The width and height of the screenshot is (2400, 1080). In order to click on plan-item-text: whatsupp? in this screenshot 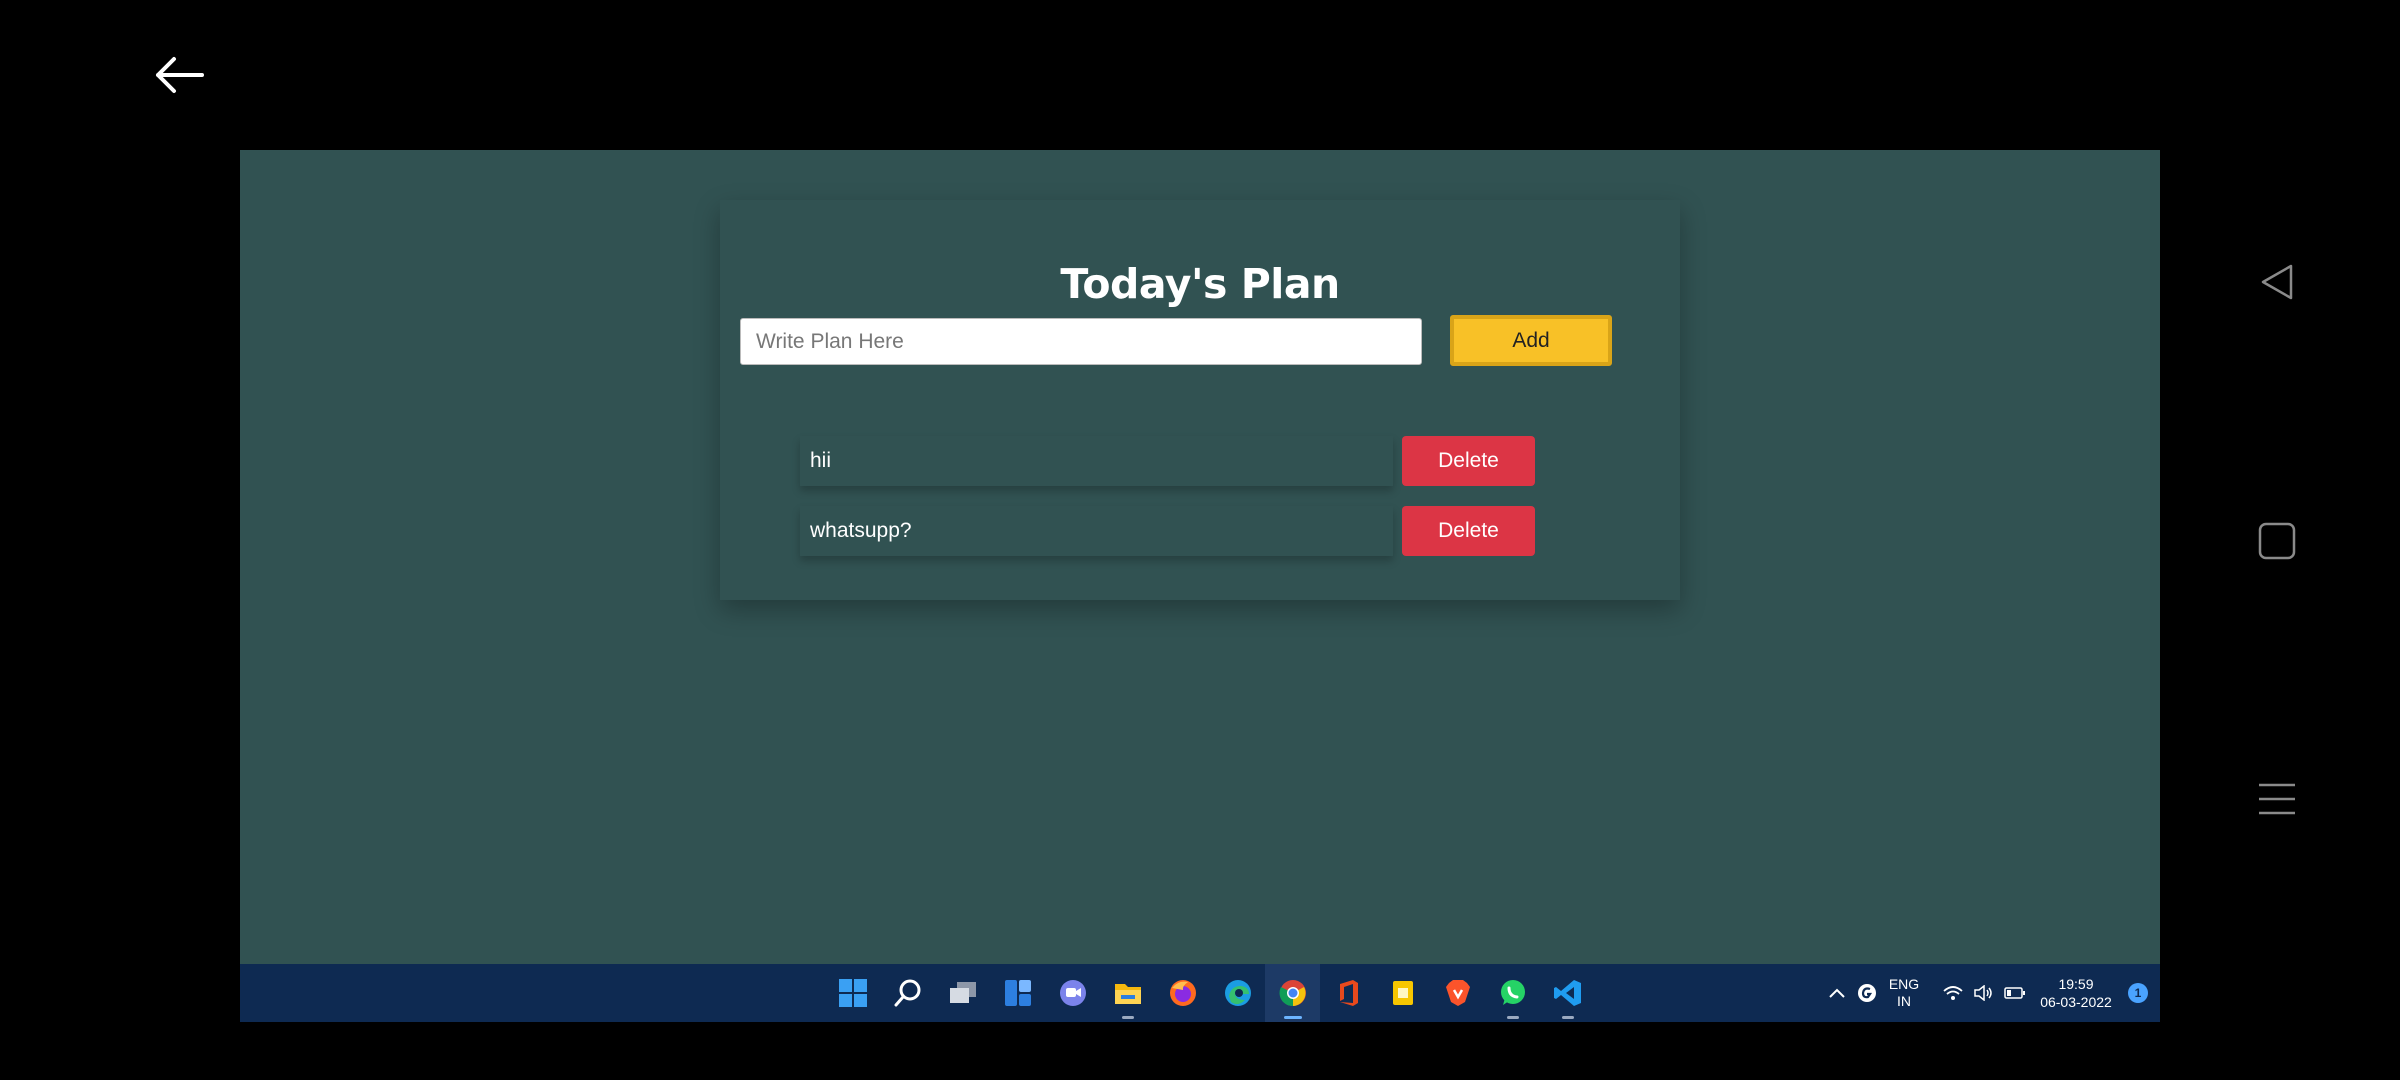, I will do `click(1096, 531)`.